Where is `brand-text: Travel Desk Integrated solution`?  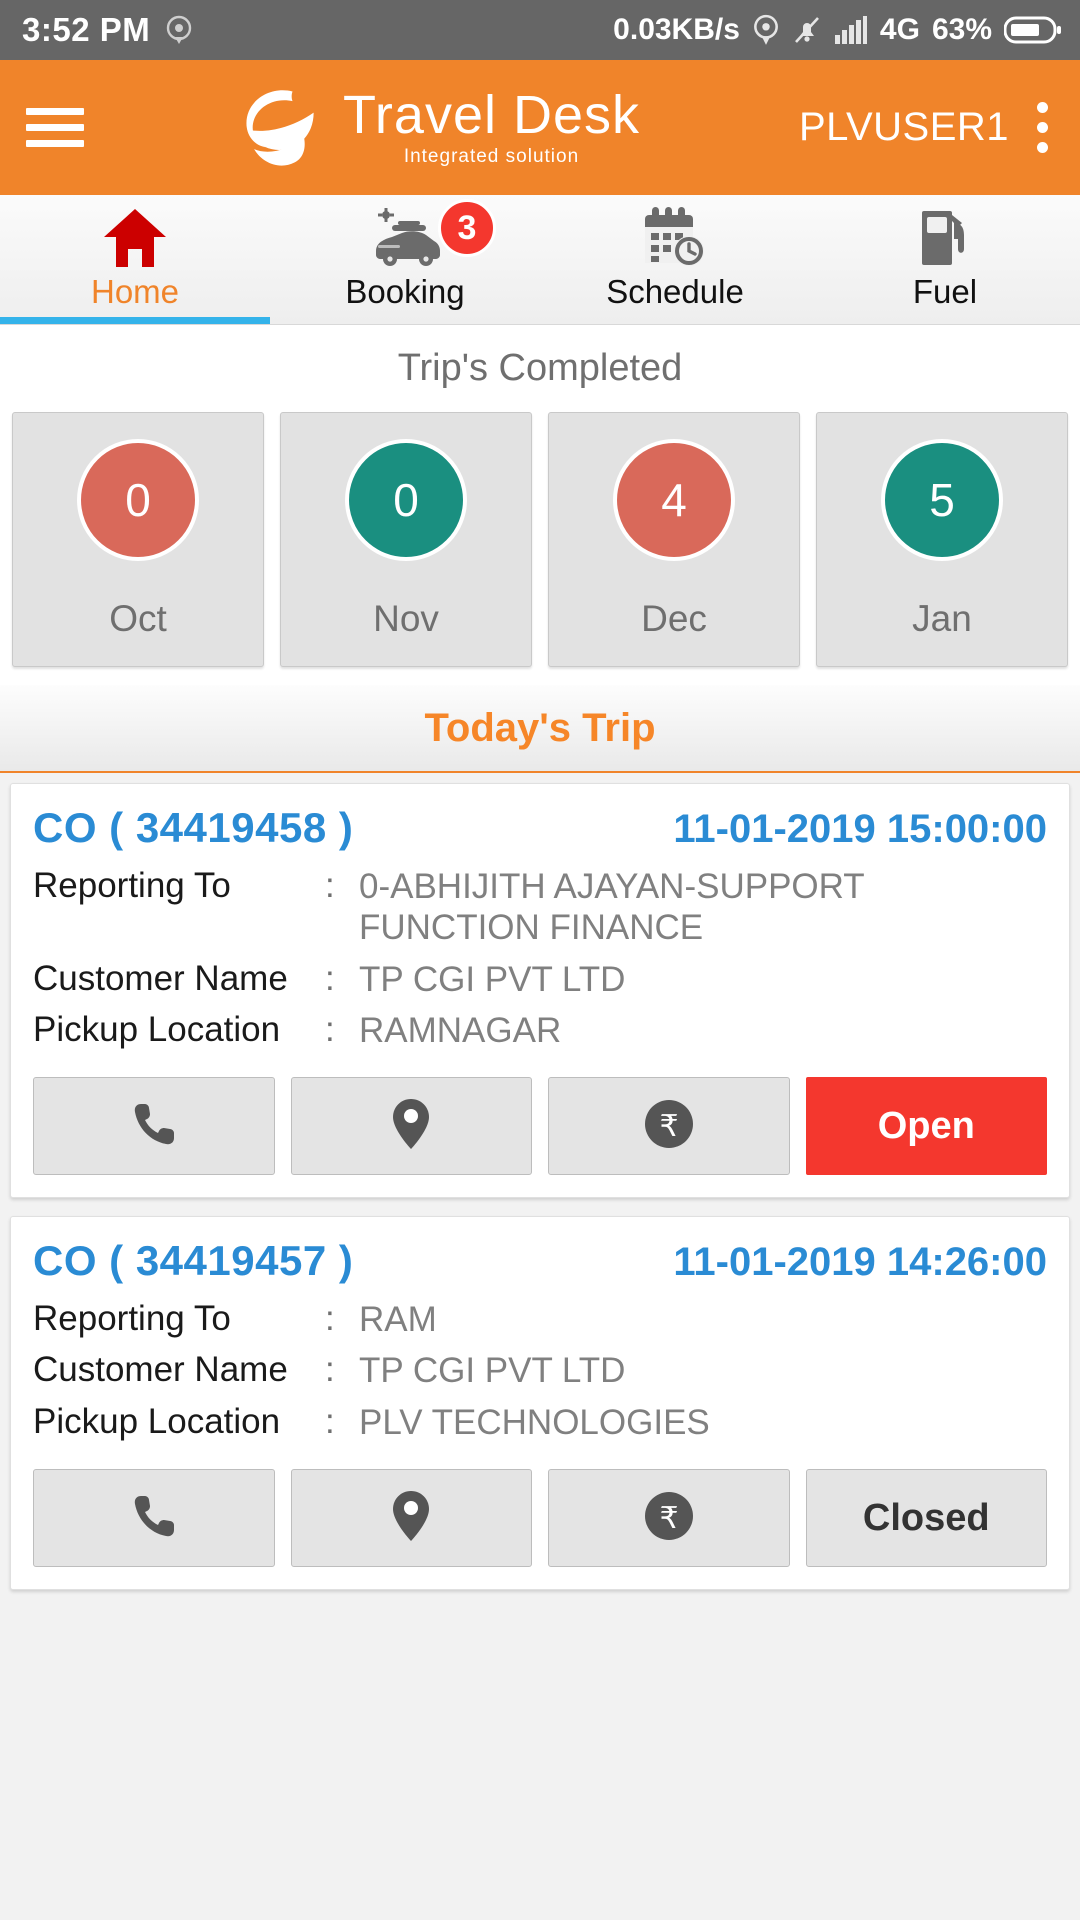 brand-text: Travel Desk Integrated solution is located at coordinates (491, 127).